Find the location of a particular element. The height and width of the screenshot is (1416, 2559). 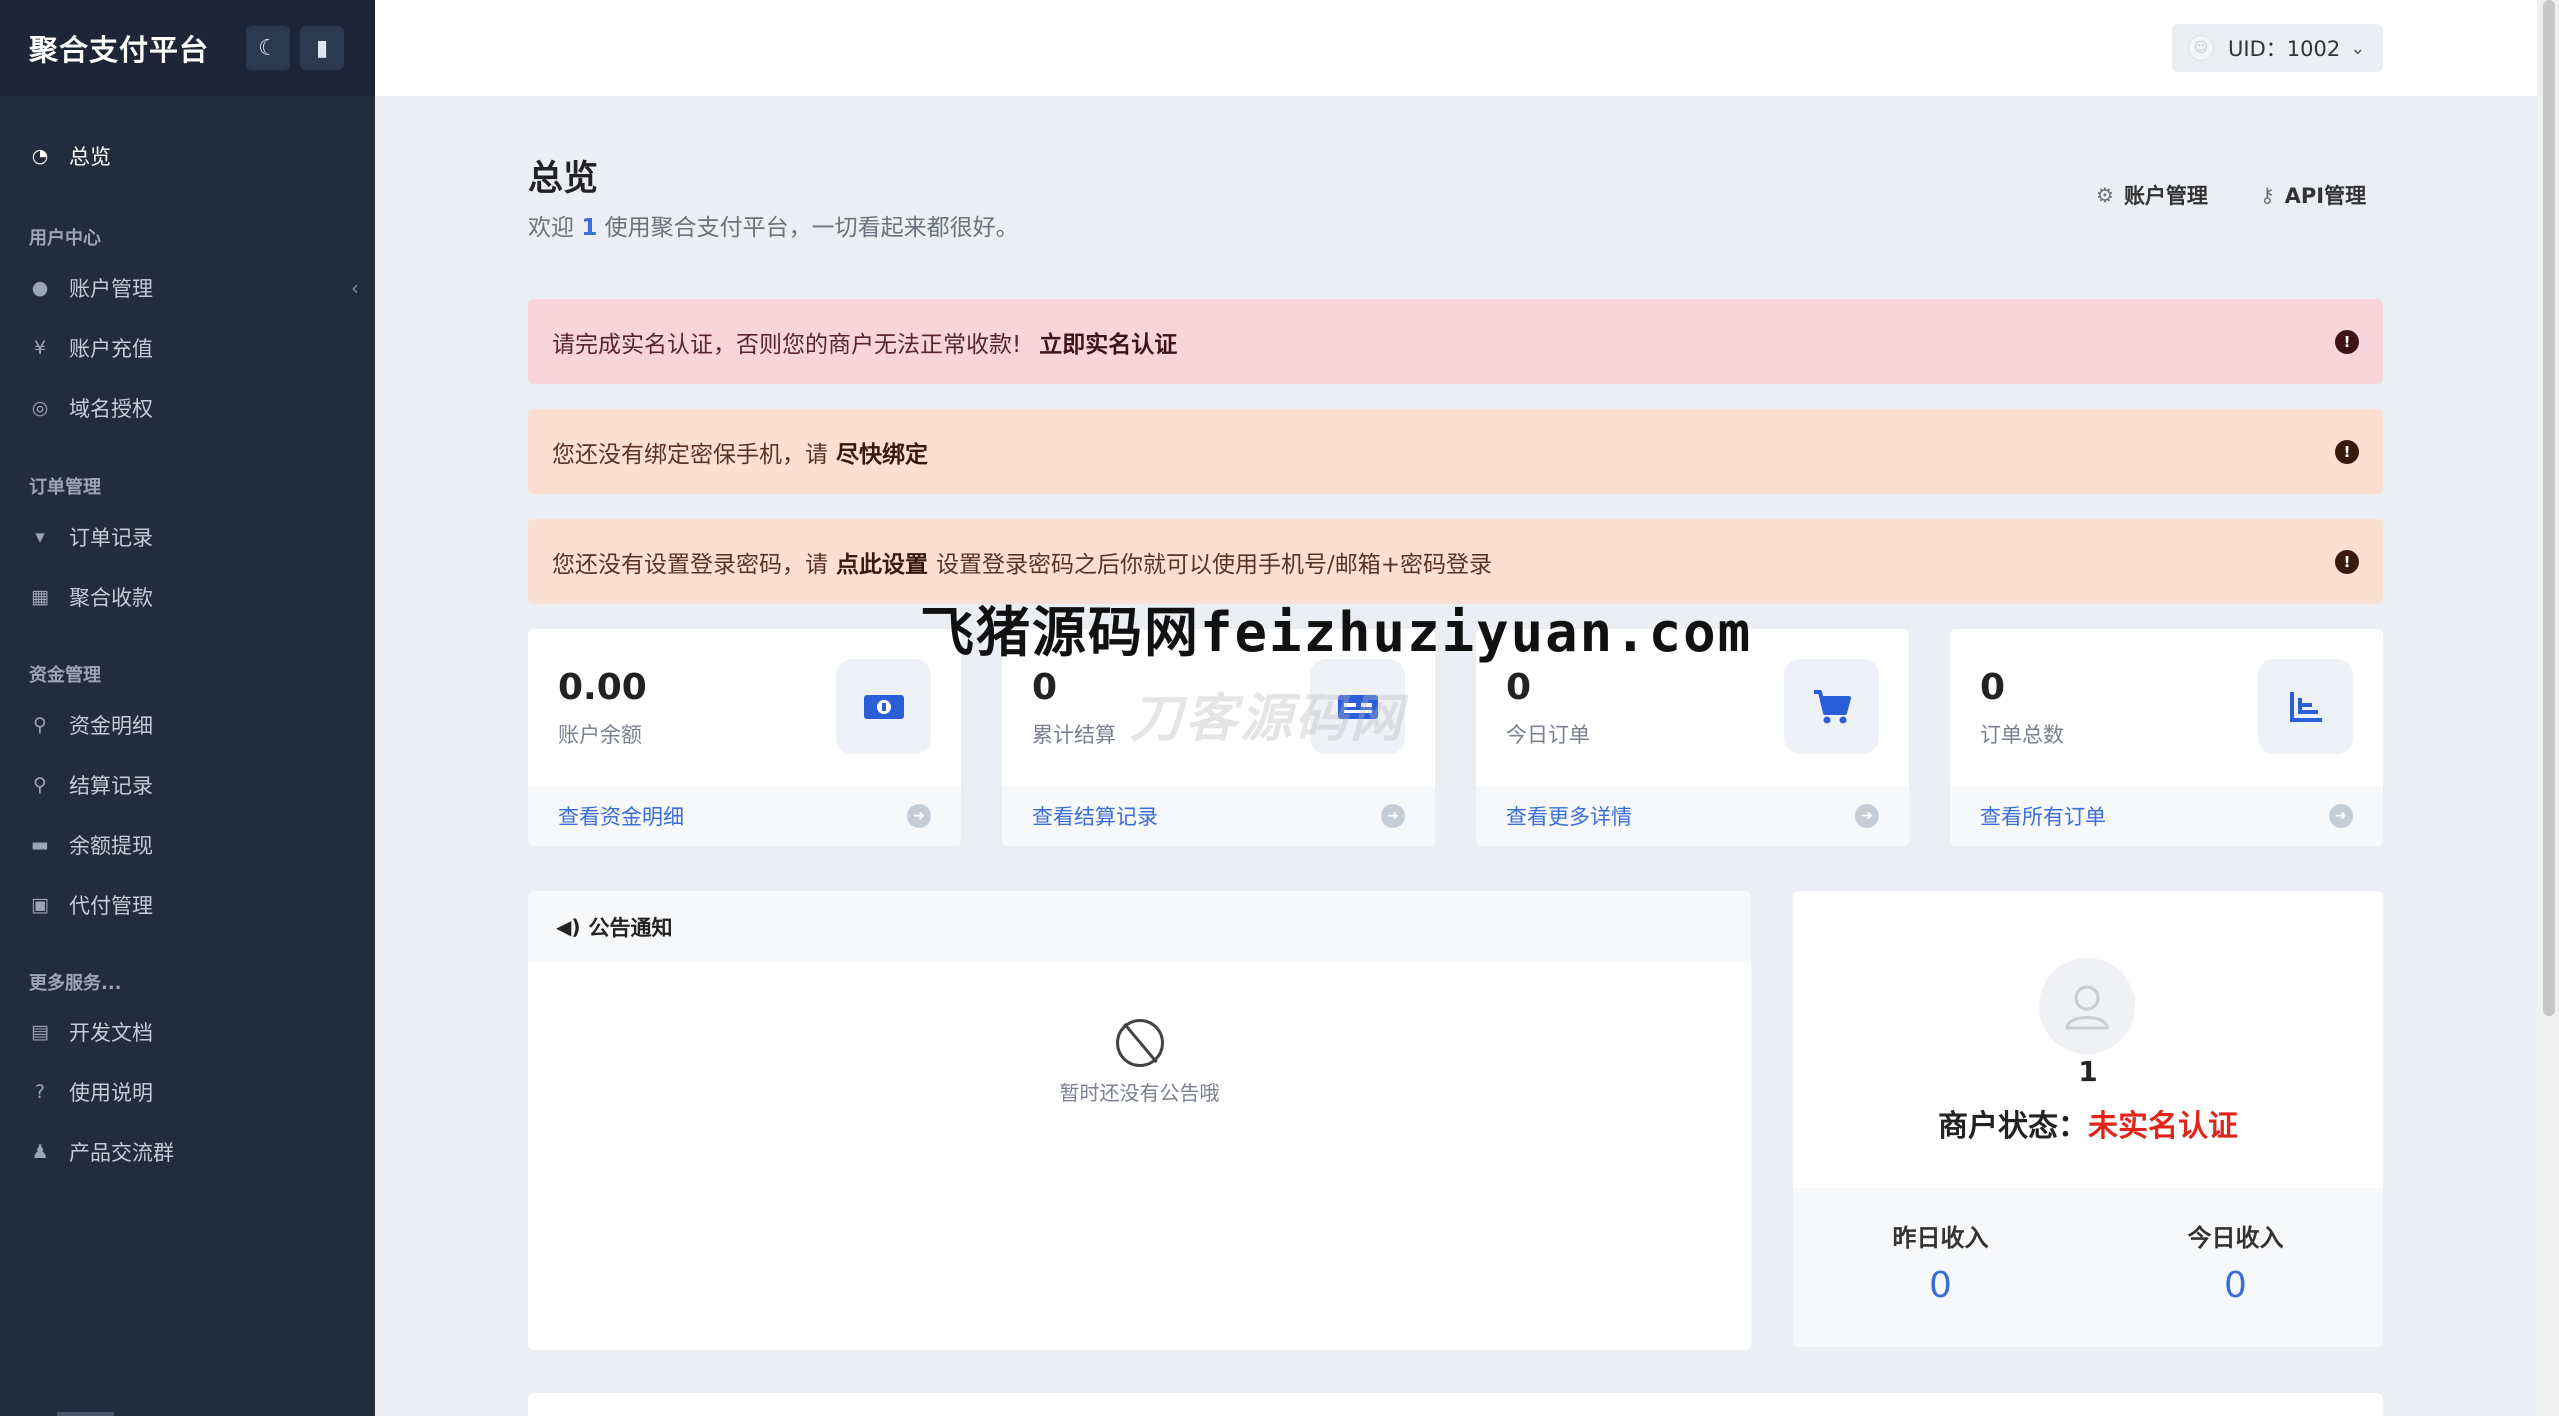

status-value: 未实名认证 is located at coordinates (2163, 1126).